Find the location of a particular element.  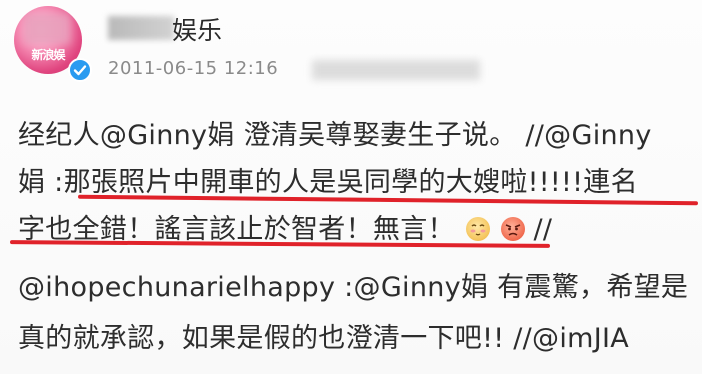

blushing-emoji-icon is located at coordinates (477, 229).